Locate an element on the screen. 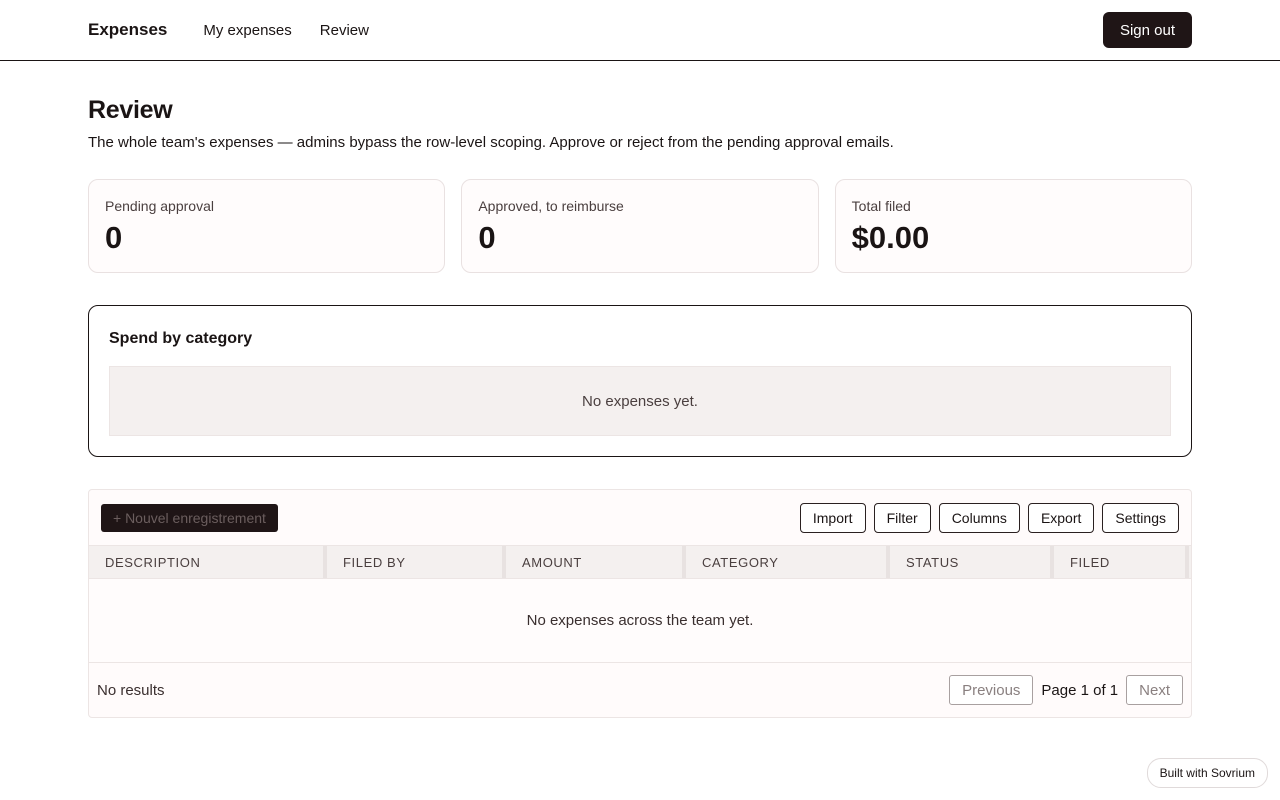 This screenshot has width=1280, height=800. stat-card-approved: Approved, to reimburse 0 is located at coordinates (640, 226).